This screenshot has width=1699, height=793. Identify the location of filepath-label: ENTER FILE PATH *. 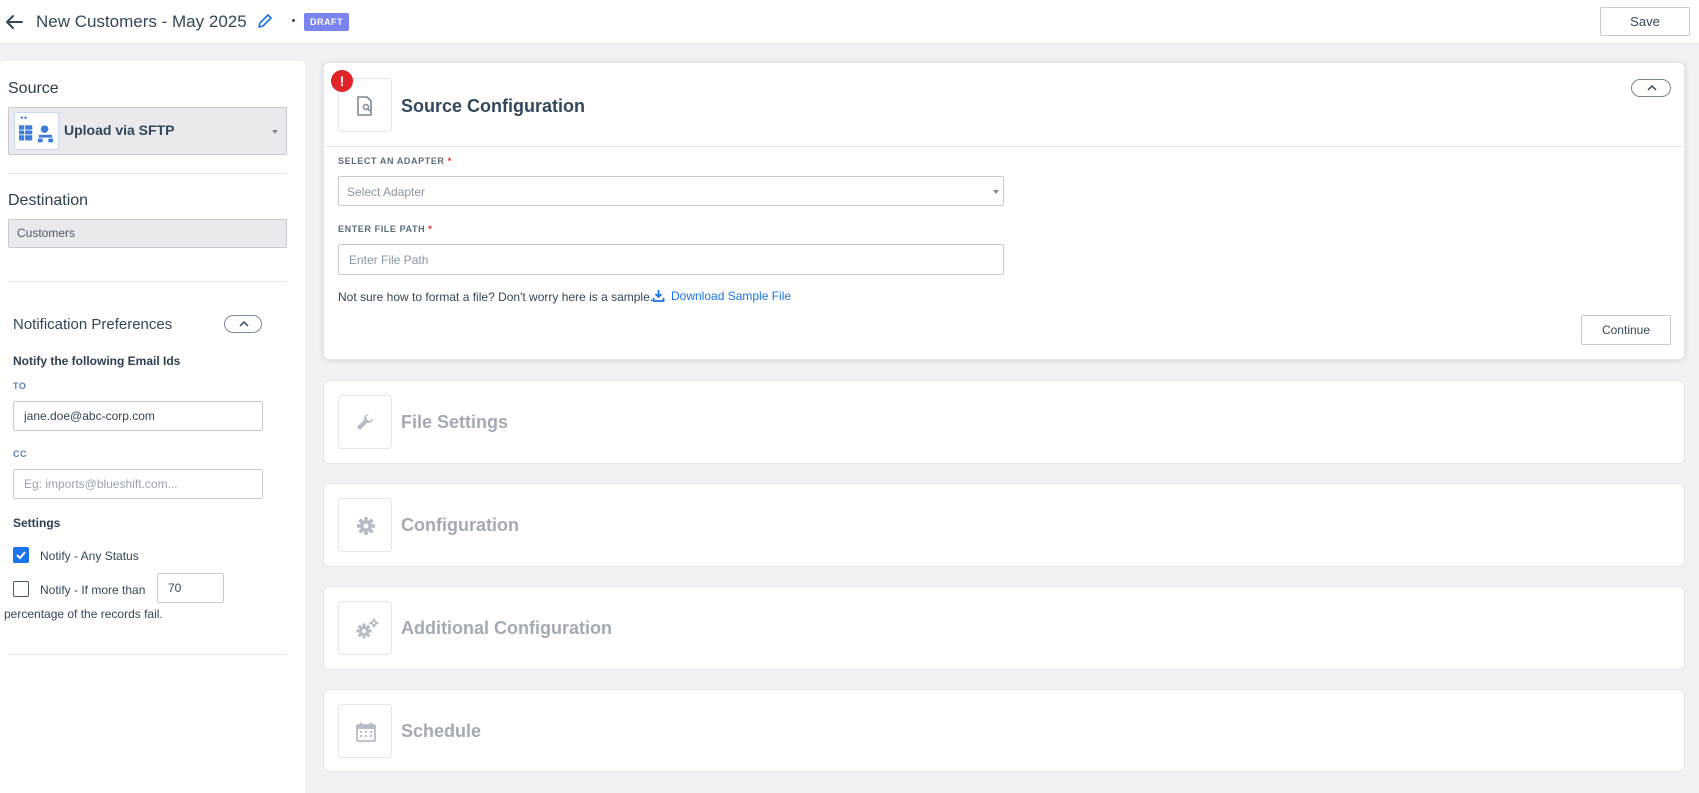
(385, 229).